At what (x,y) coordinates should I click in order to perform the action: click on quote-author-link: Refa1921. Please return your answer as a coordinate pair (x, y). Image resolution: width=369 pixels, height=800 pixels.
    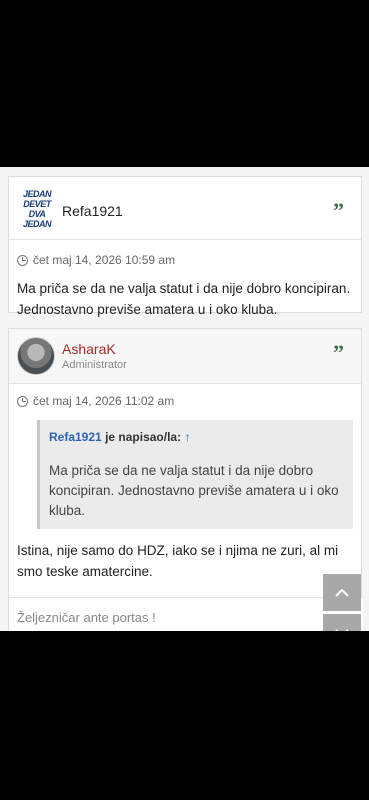
    Looking at the image, I should click on (75, 437).